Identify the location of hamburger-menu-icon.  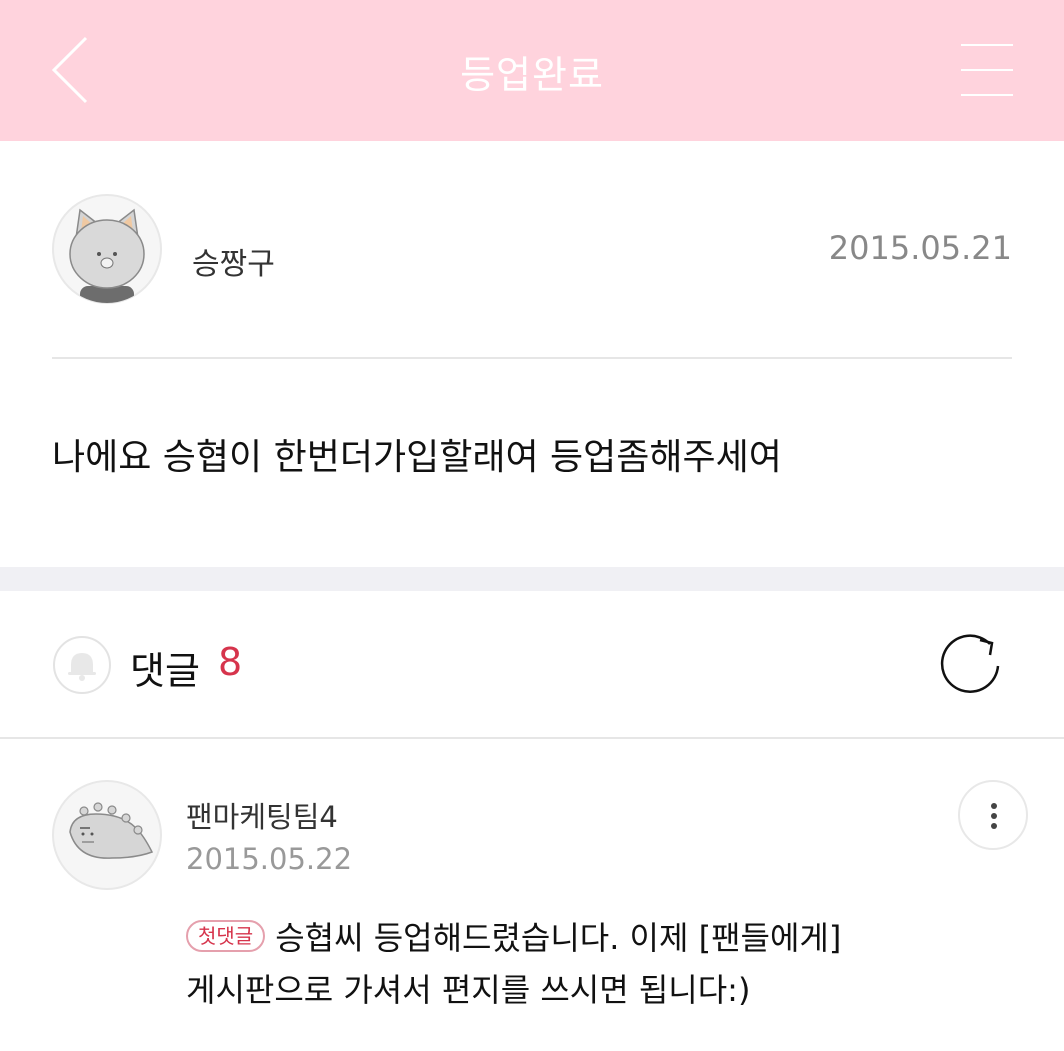
(987, 45).